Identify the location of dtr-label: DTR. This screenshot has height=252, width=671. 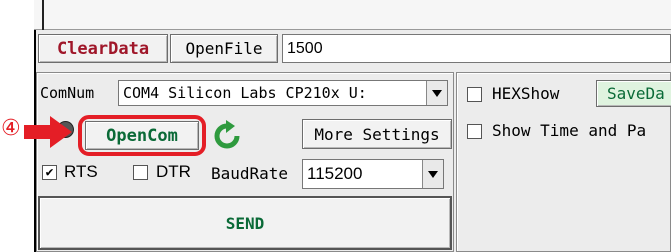
(173, 171).